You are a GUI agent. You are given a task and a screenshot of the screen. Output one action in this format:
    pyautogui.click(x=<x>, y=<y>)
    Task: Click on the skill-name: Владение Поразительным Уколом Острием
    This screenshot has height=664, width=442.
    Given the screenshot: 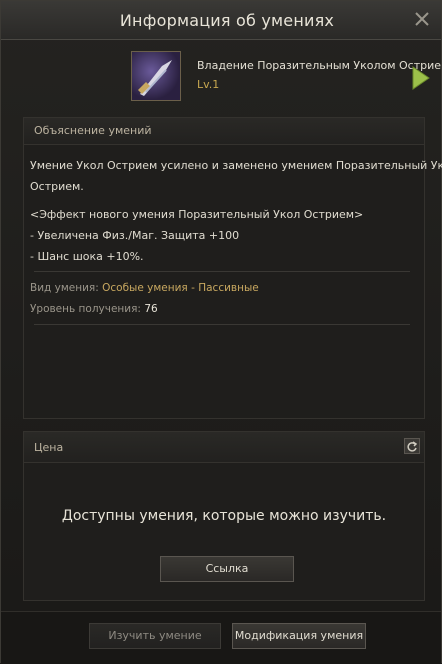 What is the action you would take?
    pyautogui.click(x=319, y=65)
    